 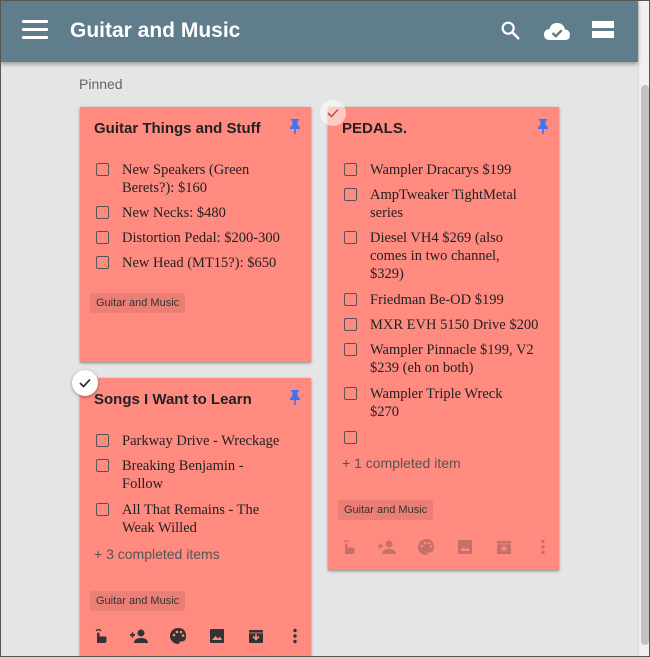 I want to click on app-title: Guitar and Music, so click(x=155, y=30).